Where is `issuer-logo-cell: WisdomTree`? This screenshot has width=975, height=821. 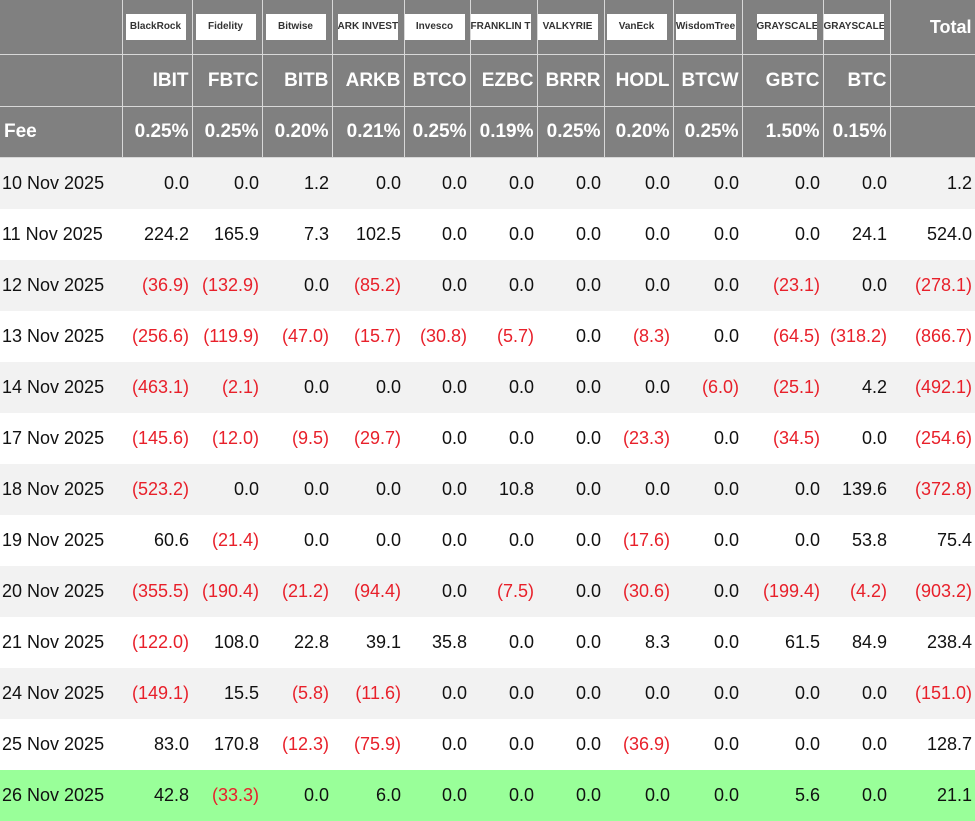
issuer-logo-cell: WisdomTree is located at coordinates (708, 27).